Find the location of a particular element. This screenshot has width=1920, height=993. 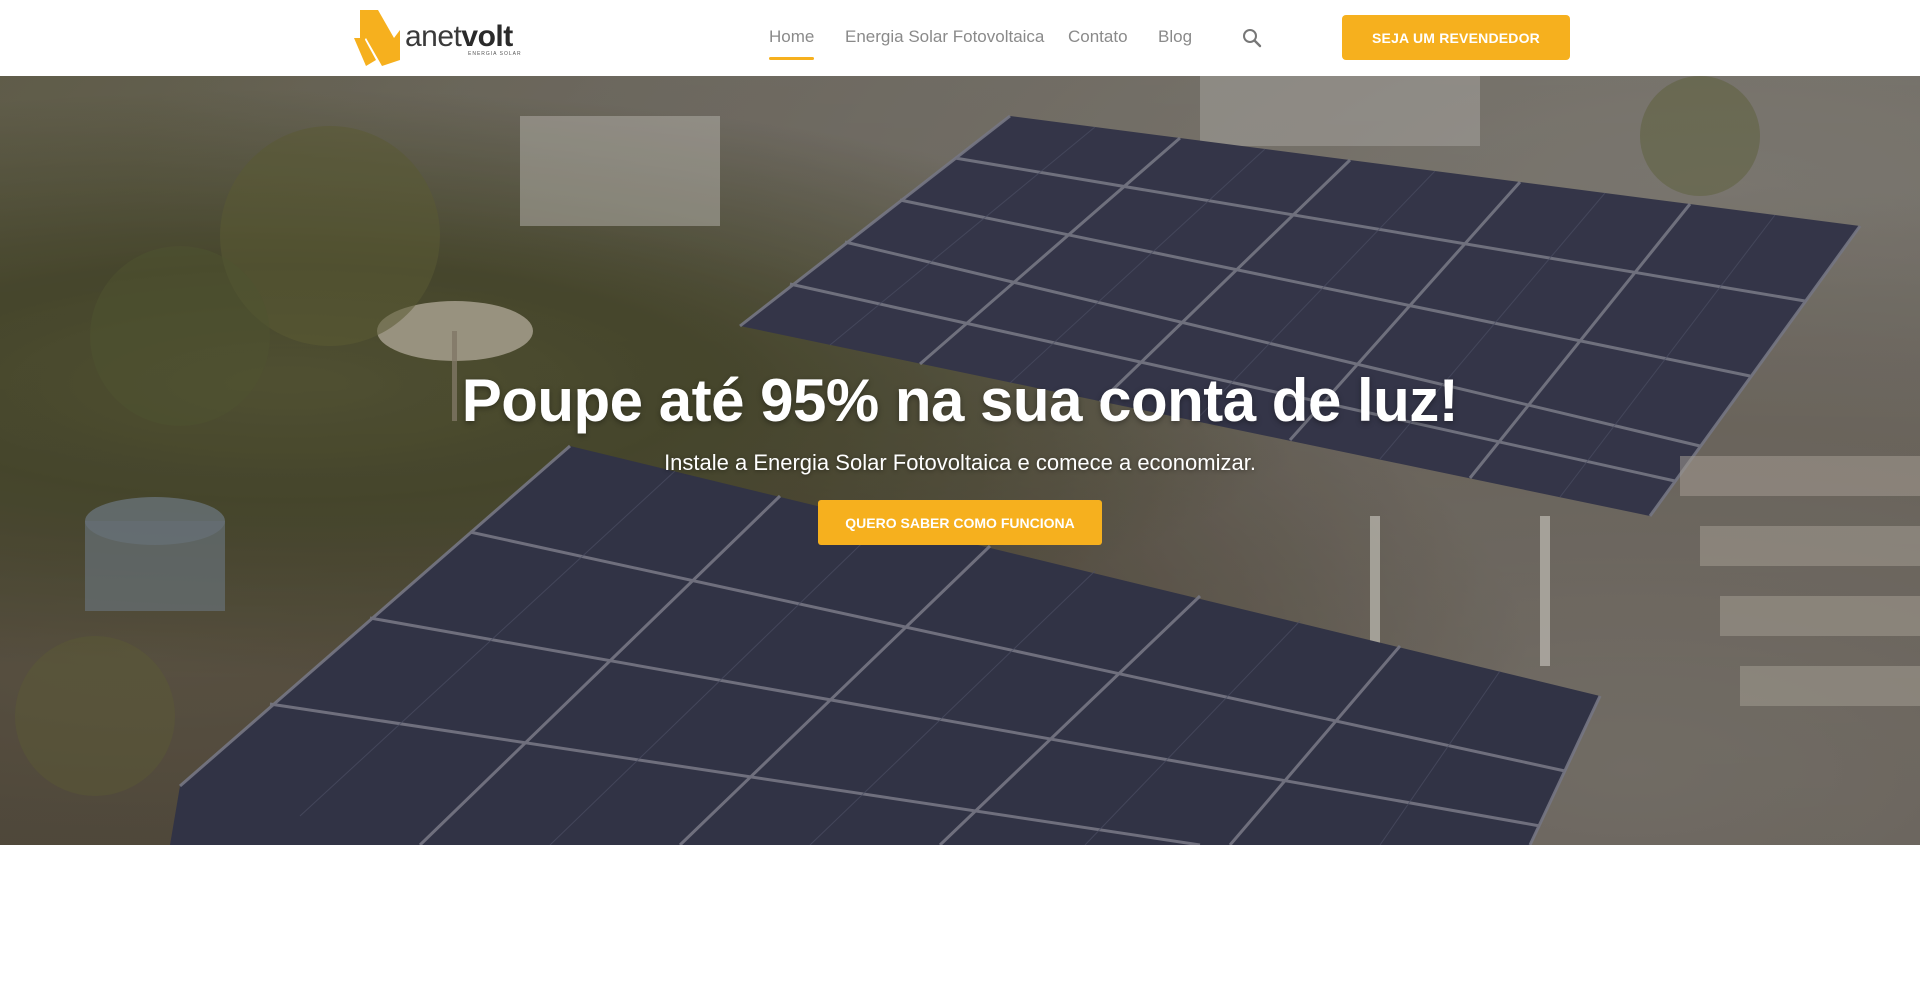

hero-title: Poupe até 95% na sua conta de luz! is located at coordinates (960, 400).